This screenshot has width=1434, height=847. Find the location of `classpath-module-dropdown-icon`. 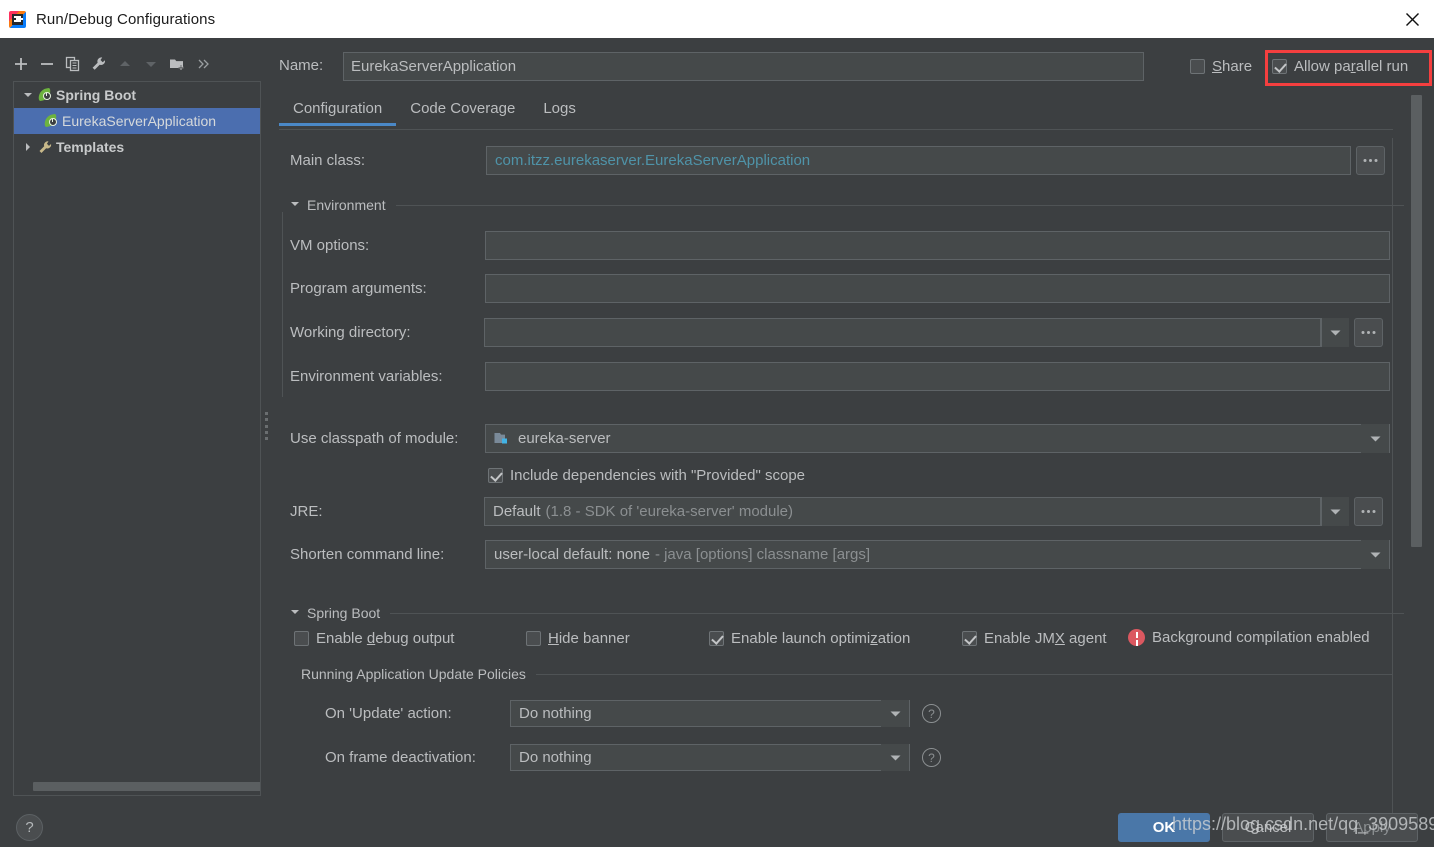

classpath-module-dropdown-icon is located at coordinates (1375, 438).